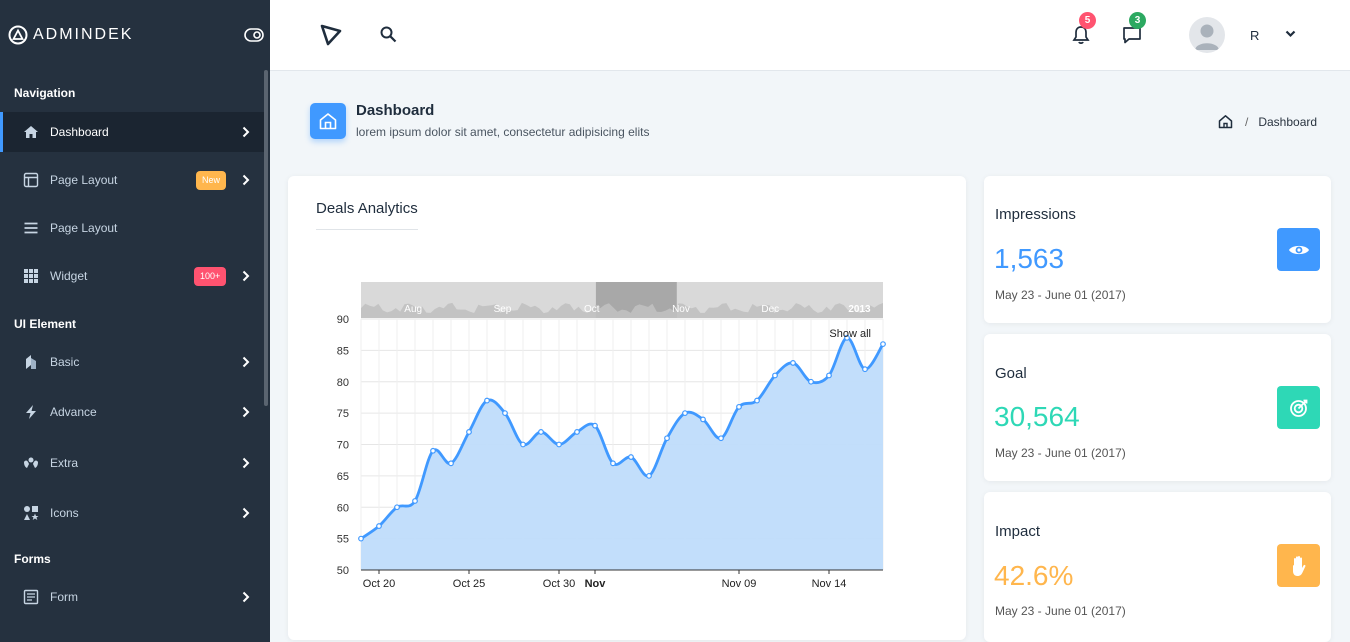  What do you see at coordinates (681, 309) in the screenshot?
I see `navigator-label: Nov` at bounding box center [681, 309].